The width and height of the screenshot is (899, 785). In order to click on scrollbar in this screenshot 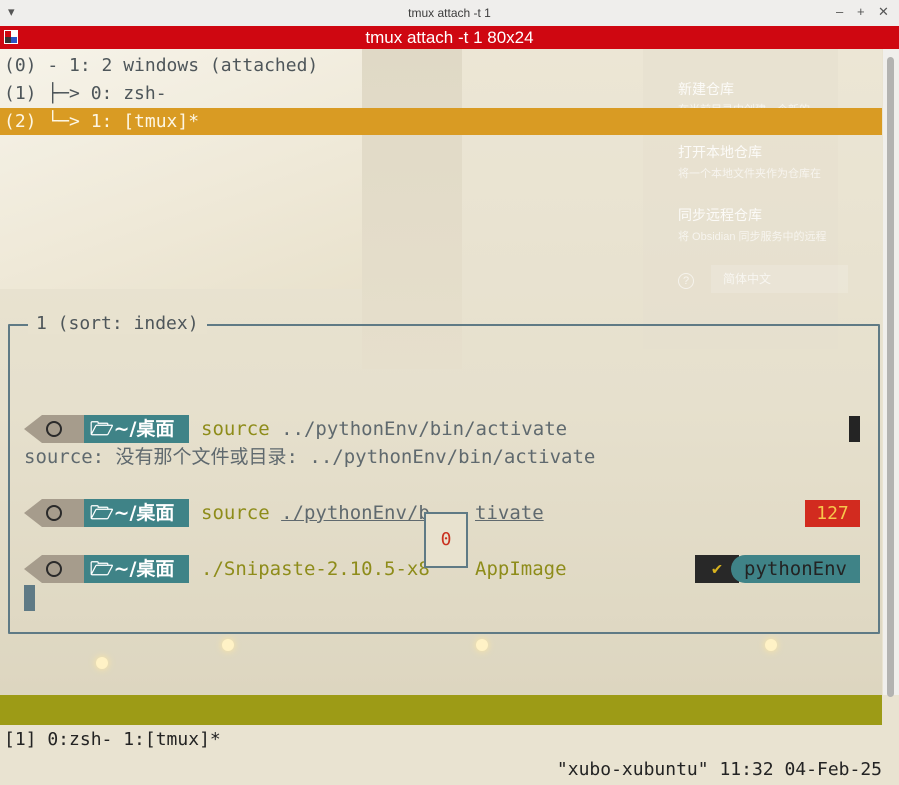, I will do `click(891, 373)`.